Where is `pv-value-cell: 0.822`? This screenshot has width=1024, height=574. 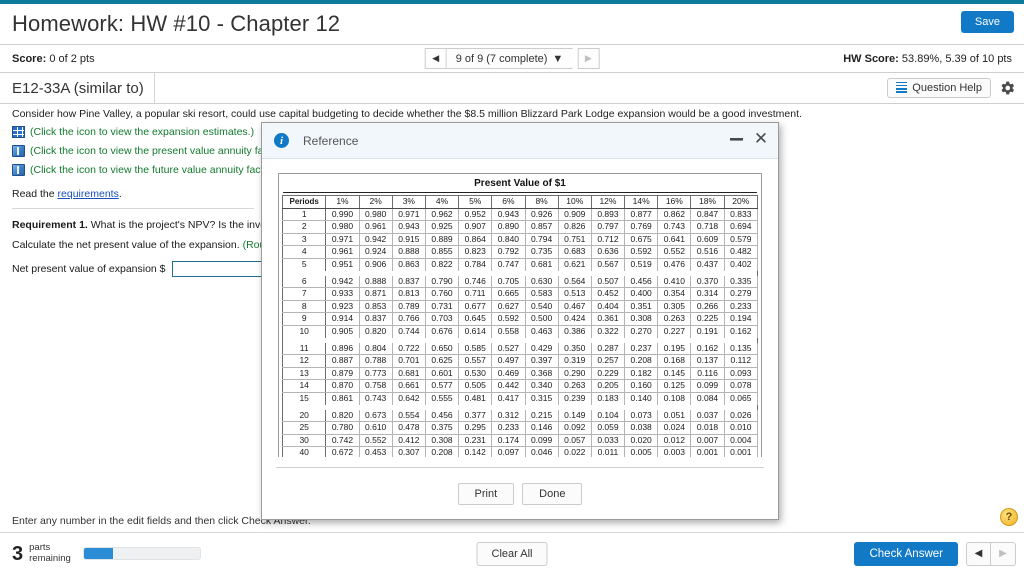 pv-value-cell: 0.822 is located at coordinates (442, 264).